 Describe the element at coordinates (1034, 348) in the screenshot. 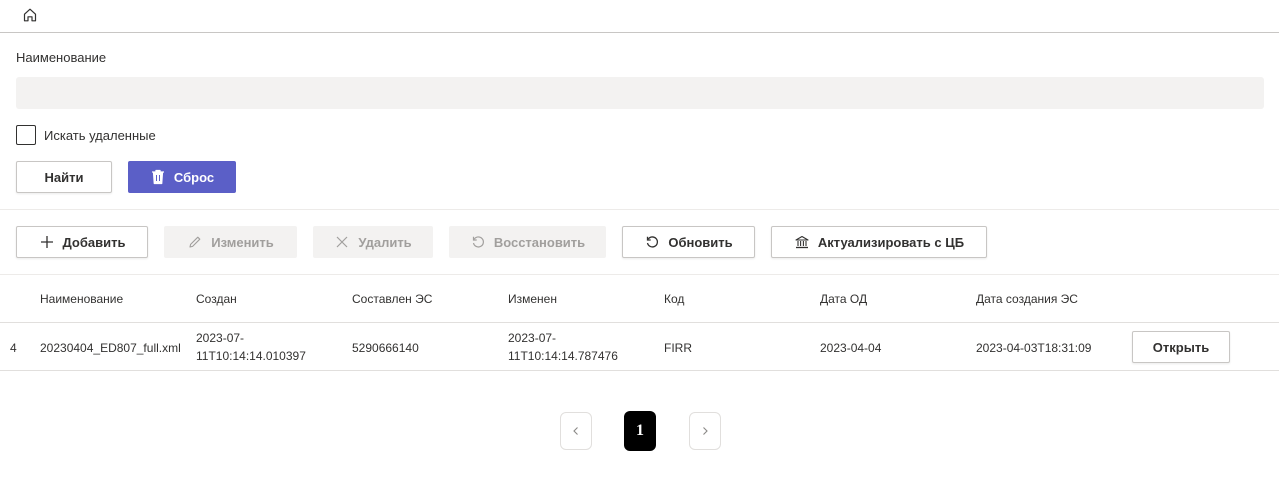

I see `cell-es-created: 2023-04-03T18:31:09` at that location.